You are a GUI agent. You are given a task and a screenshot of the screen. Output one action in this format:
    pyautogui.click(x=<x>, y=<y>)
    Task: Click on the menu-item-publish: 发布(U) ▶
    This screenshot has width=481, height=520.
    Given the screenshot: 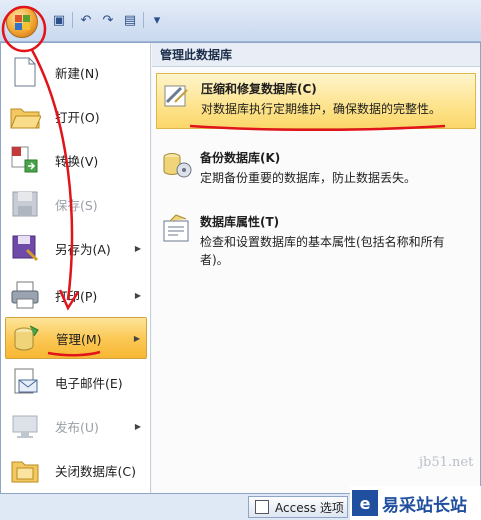 What is the action you would take?
    pyautogui.click(x=76, y=426)
    